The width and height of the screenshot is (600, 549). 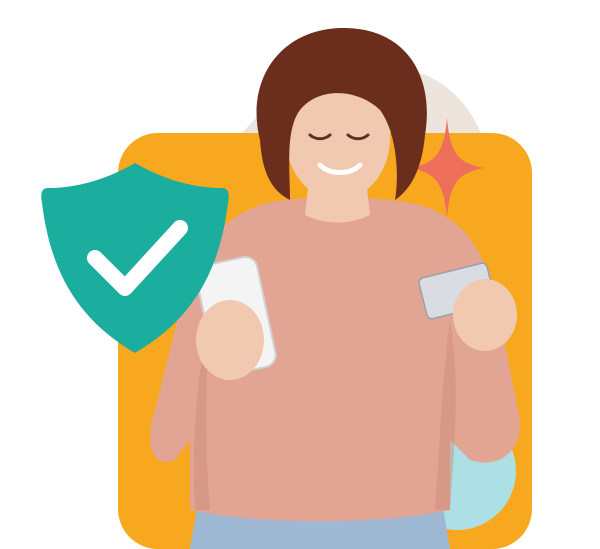 What do you see at coordinates (485, 315) in the screenshot?
I see `right-hand` at bounding box center [485, 315].